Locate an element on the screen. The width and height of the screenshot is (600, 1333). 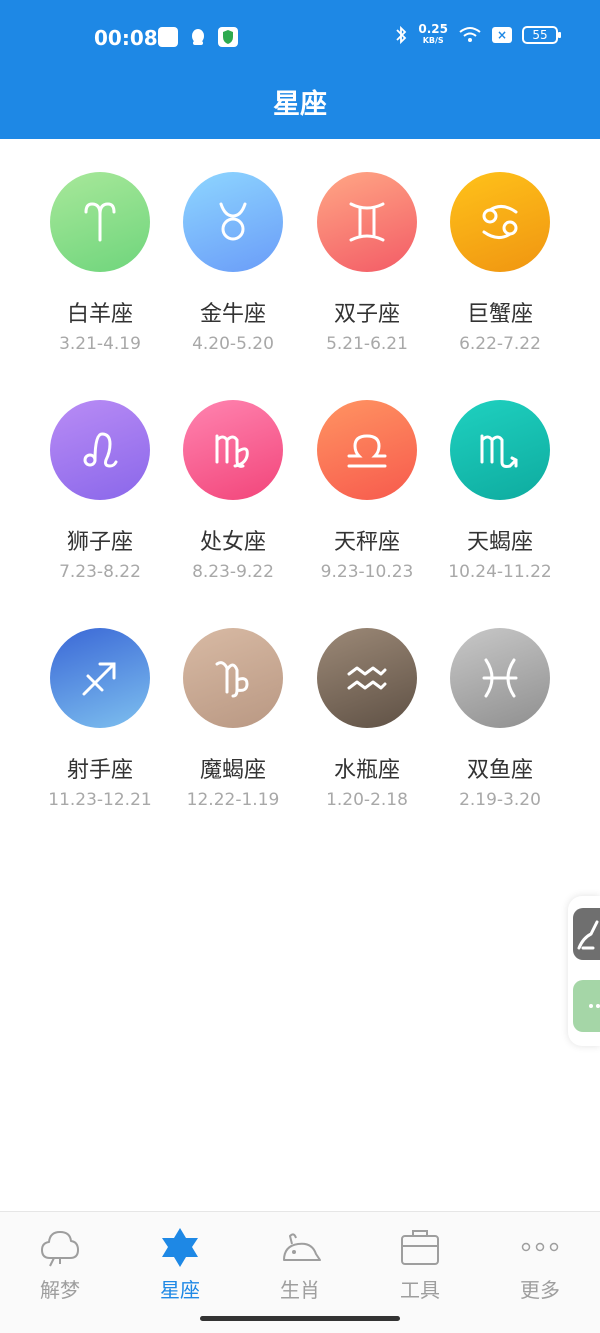
zodiac-item-aquarius: 水瓶座 1.20-2.18 is located at coordinates (367, 719).